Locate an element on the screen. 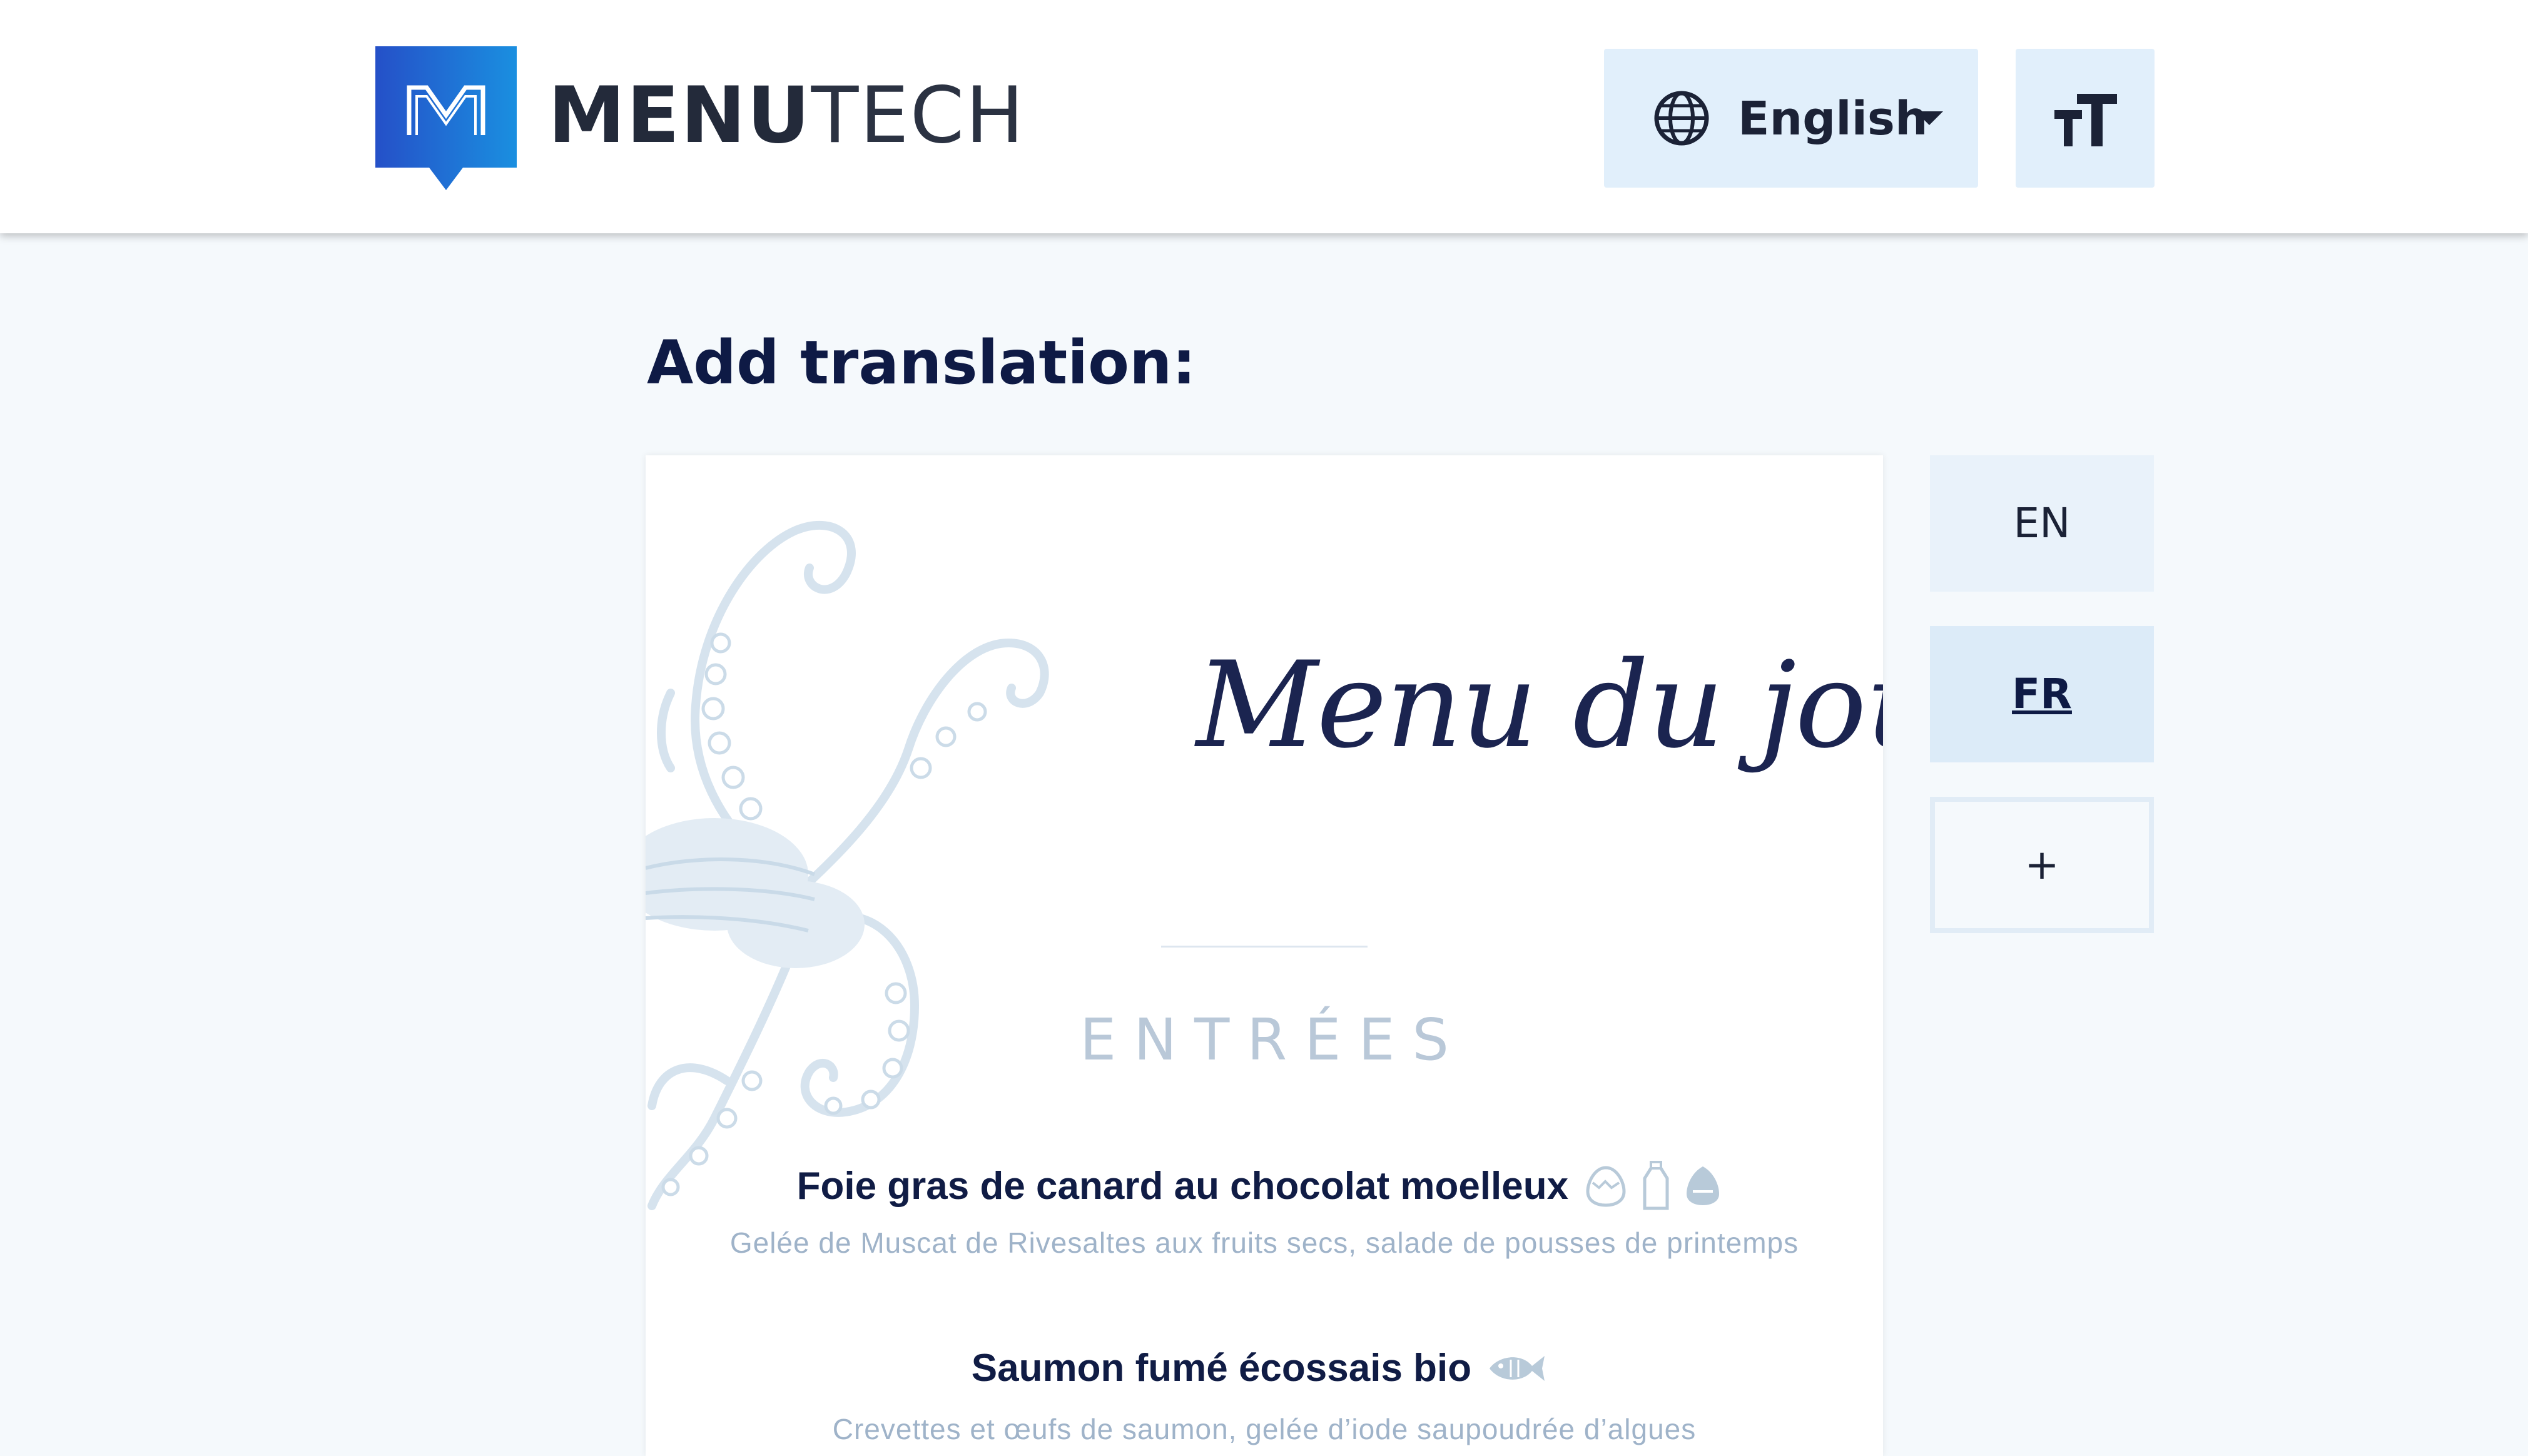 This screenshot has width=2528, height=1456. menu-title: Menu du jour is located at coordinates (1540, 706).